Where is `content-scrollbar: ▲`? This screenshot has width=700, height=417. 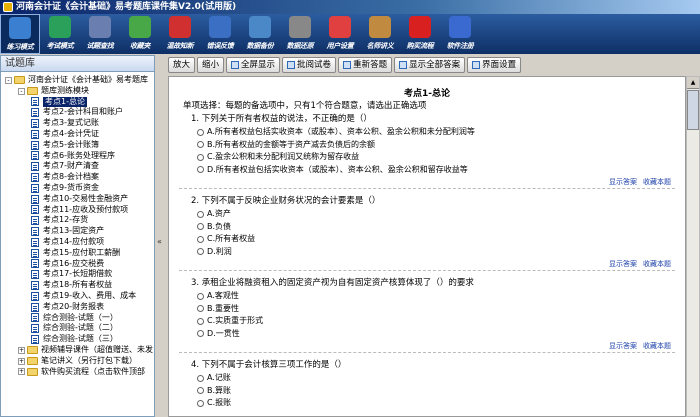
content-scrollbar: ▲ is located at coordinates (693, 246).